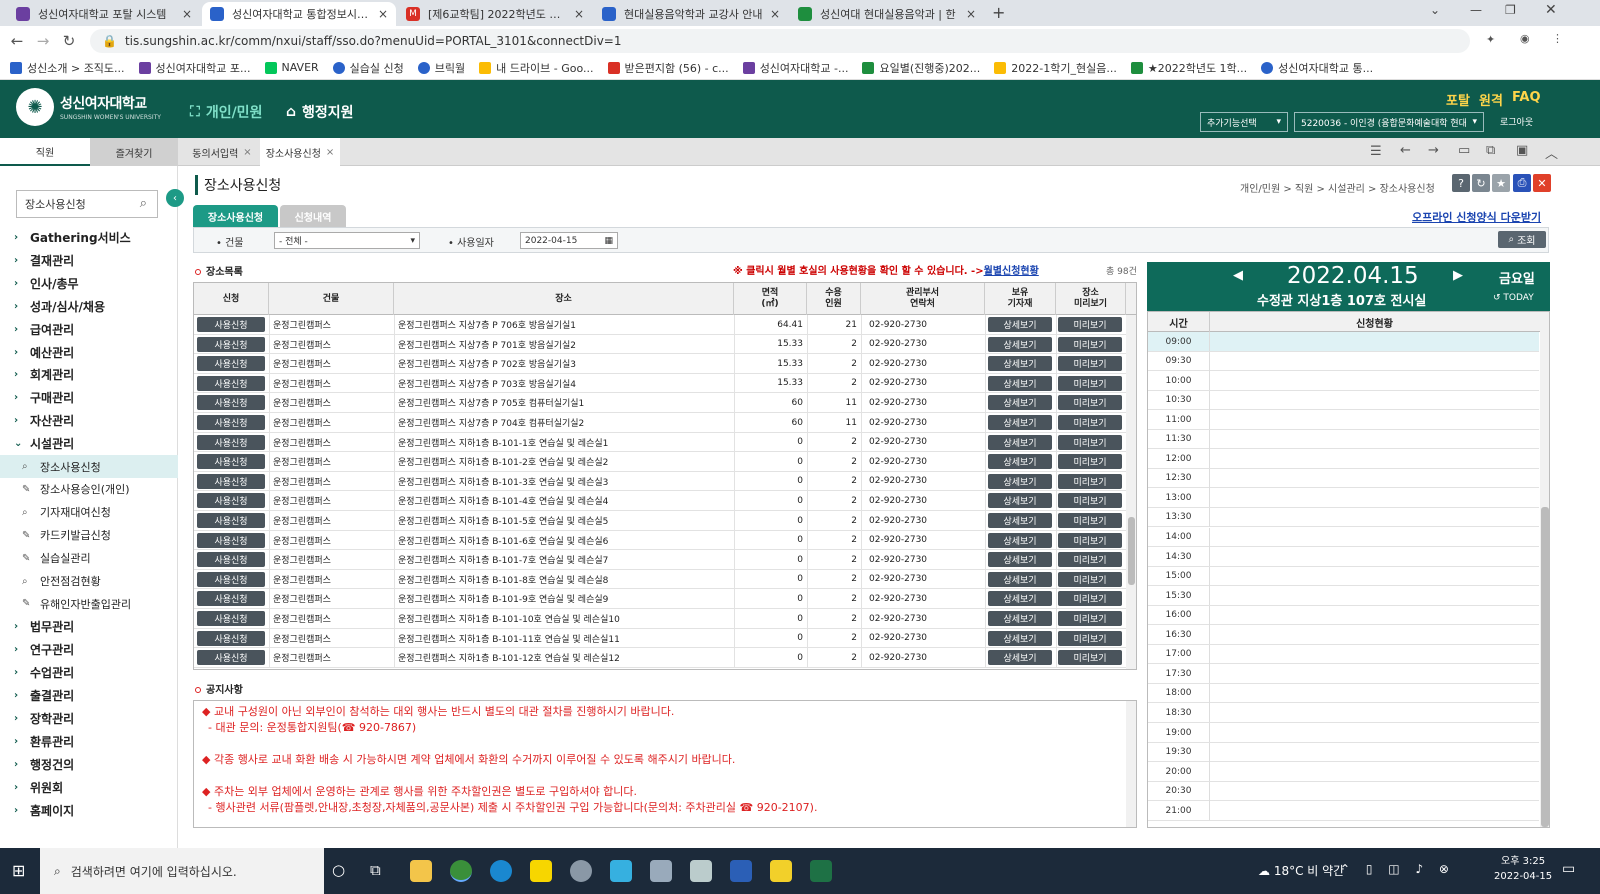 The width and height of the screenshot is (1600, 894). What do you see at coordinates (226, 112) in the screenshot?
I see `menu-personal: ⛶ 개인/민원` at bounding box center [226, 112].